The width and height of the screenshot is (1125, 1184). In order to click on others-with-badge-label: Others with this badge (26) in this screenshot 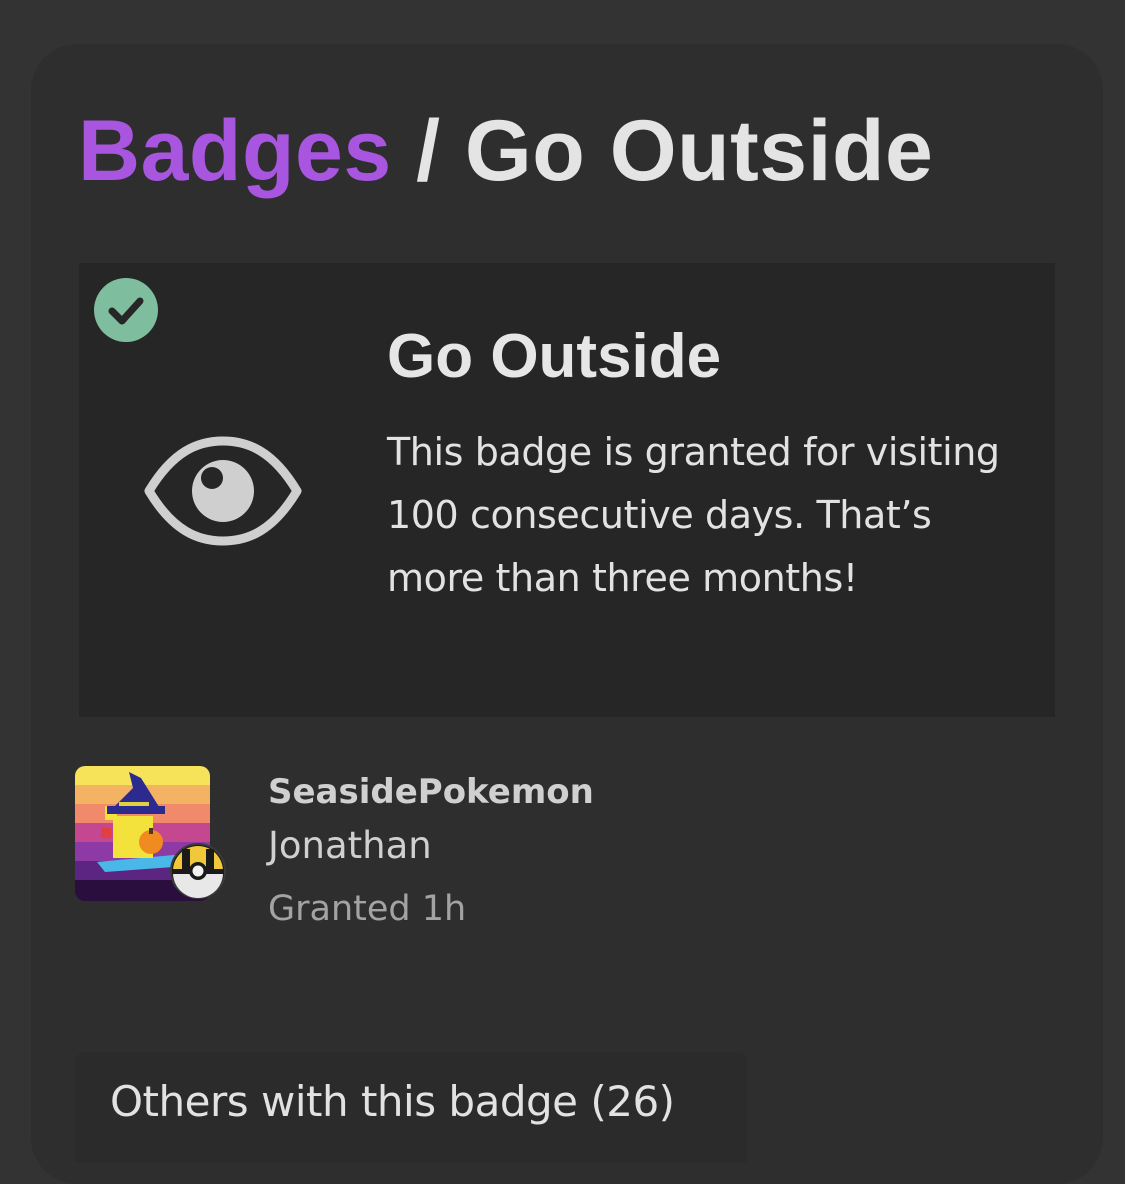, I will do `click(392, 1101)`.